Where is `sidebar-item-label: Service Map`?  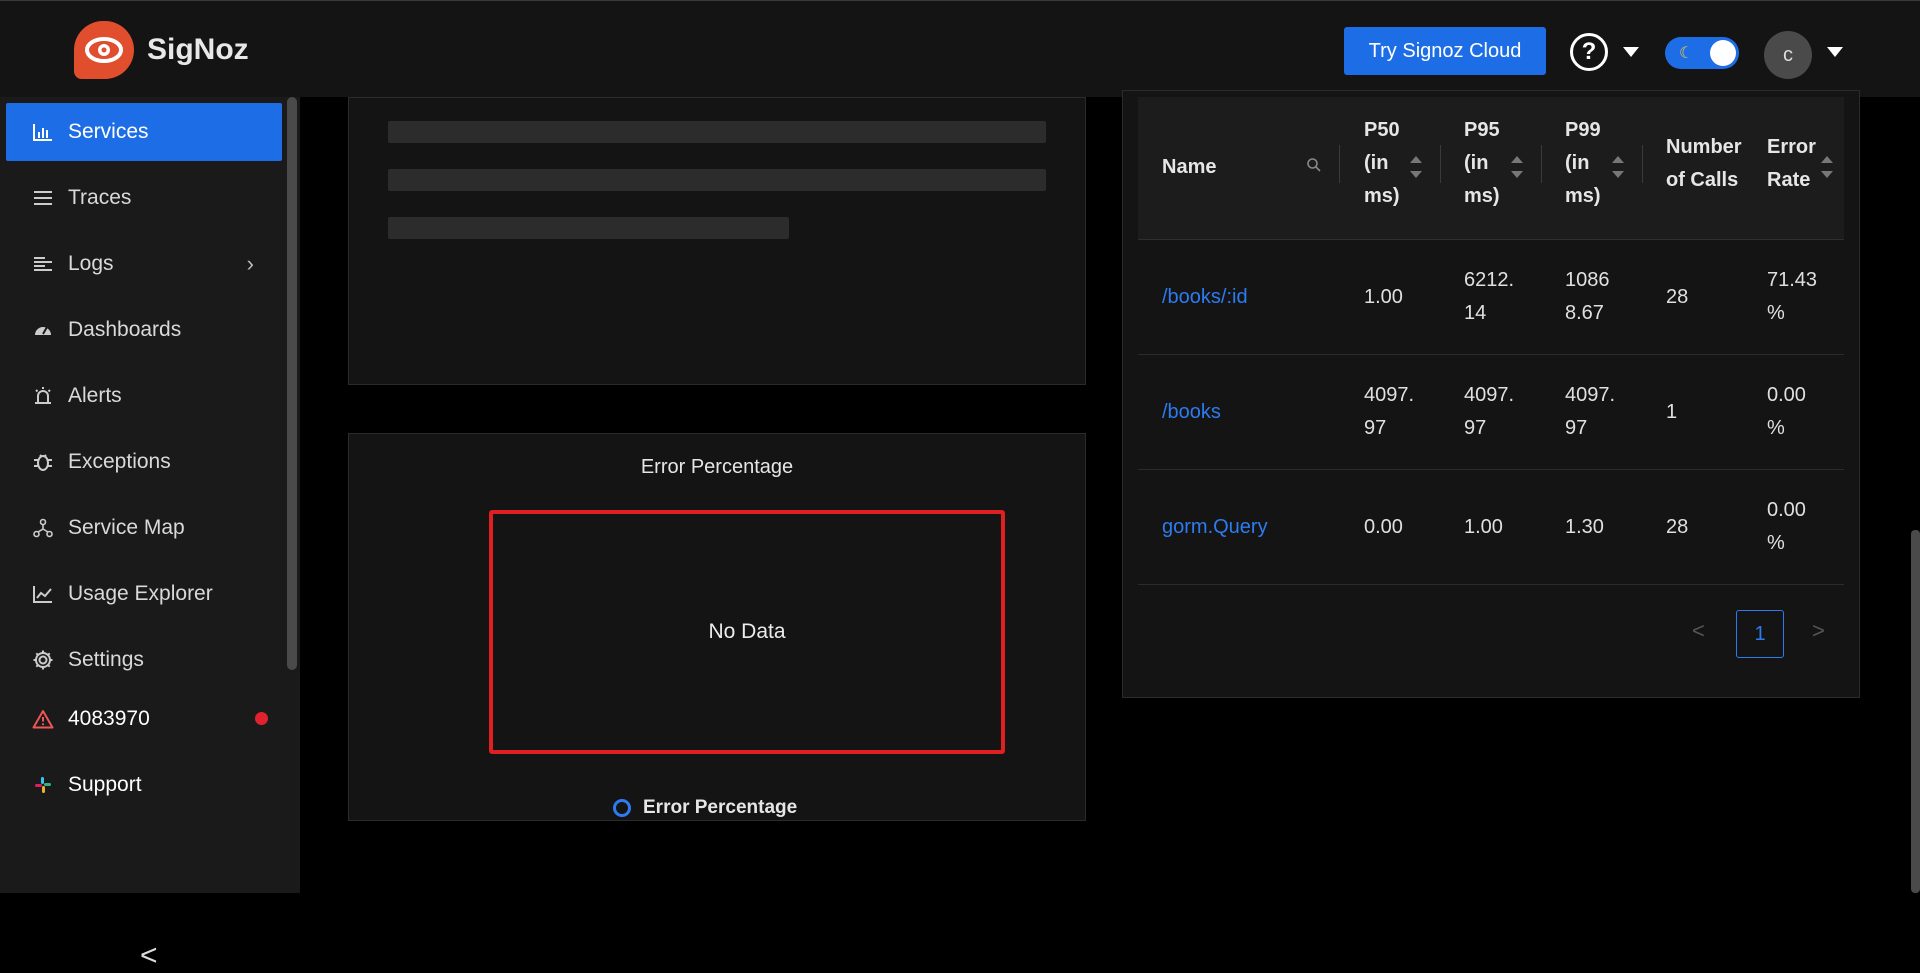
sidebar-item-label: Service Map is located at coordinates (126, 527).